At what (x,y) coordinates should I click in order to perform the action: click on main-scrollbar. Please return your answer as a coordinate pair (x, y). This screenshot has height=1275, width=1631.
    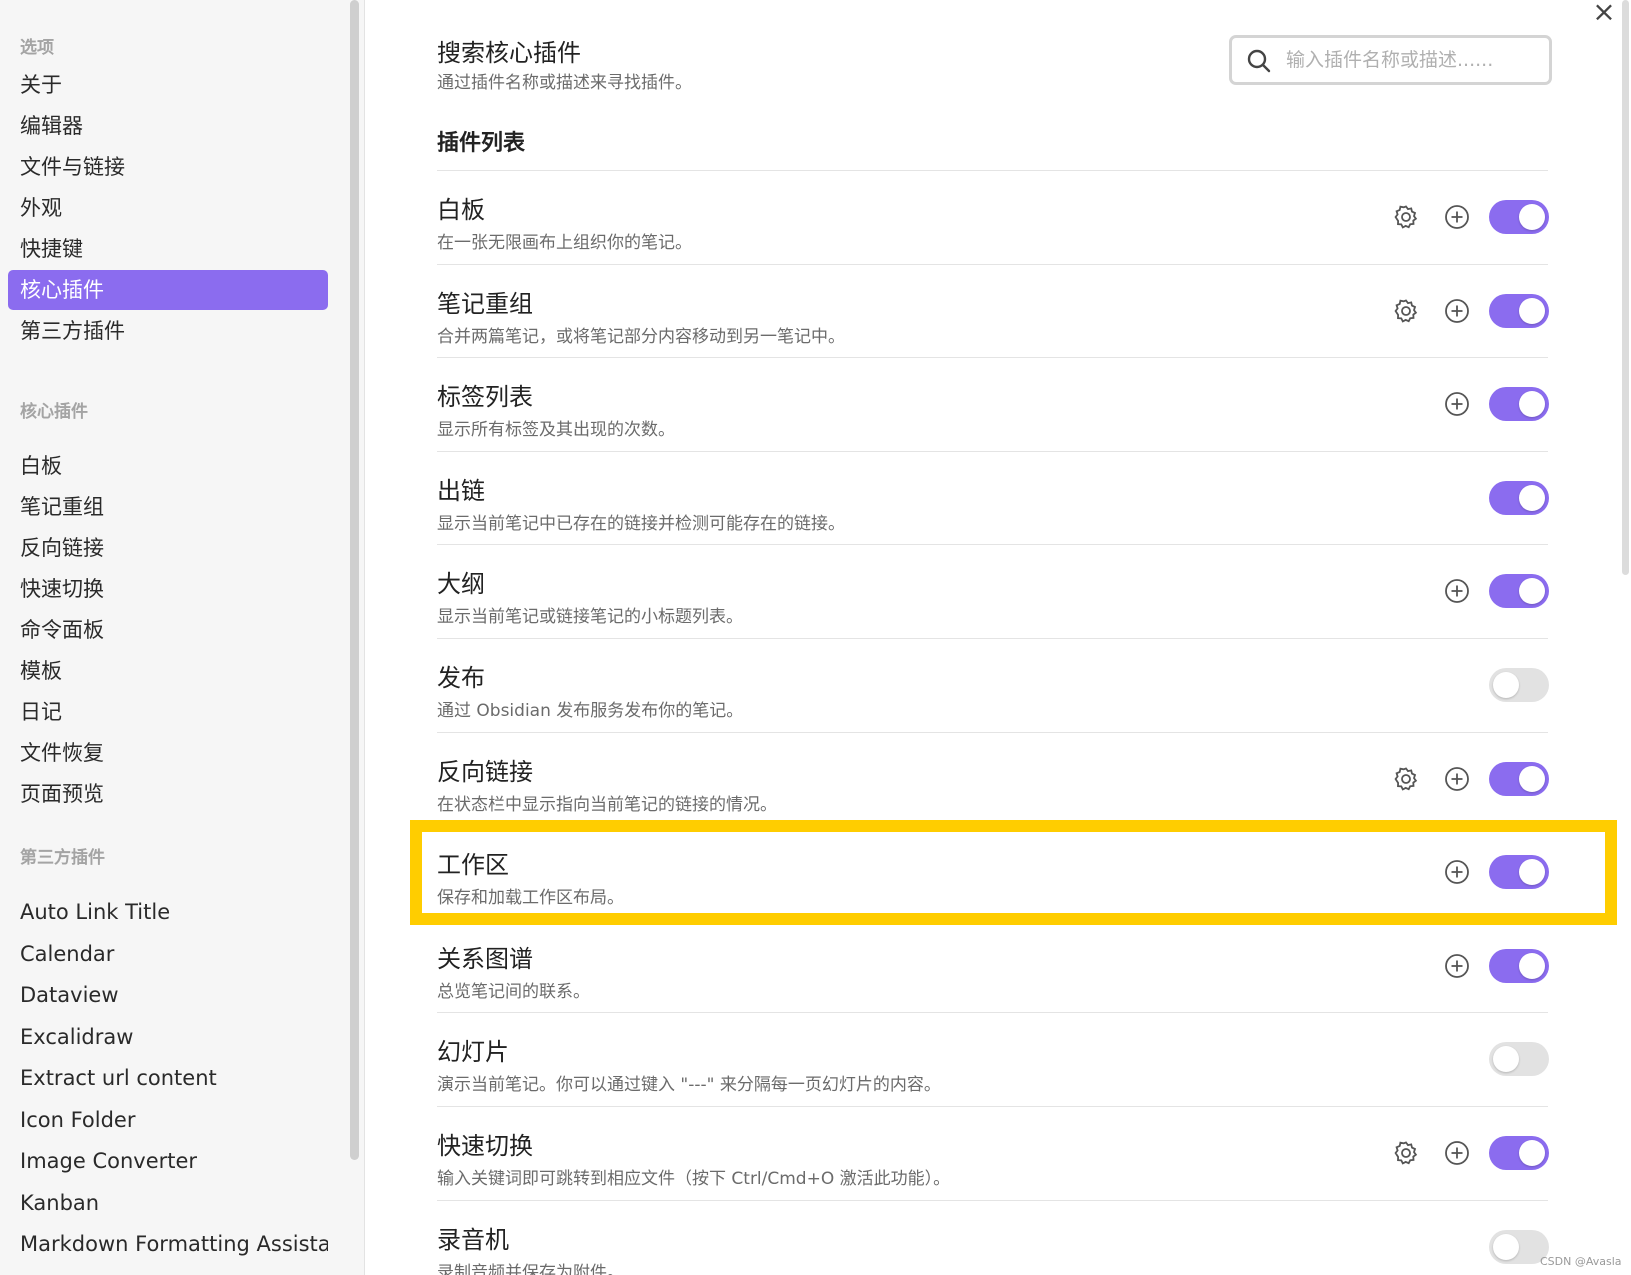
    Looking at the image, I should click on (1625, 287).